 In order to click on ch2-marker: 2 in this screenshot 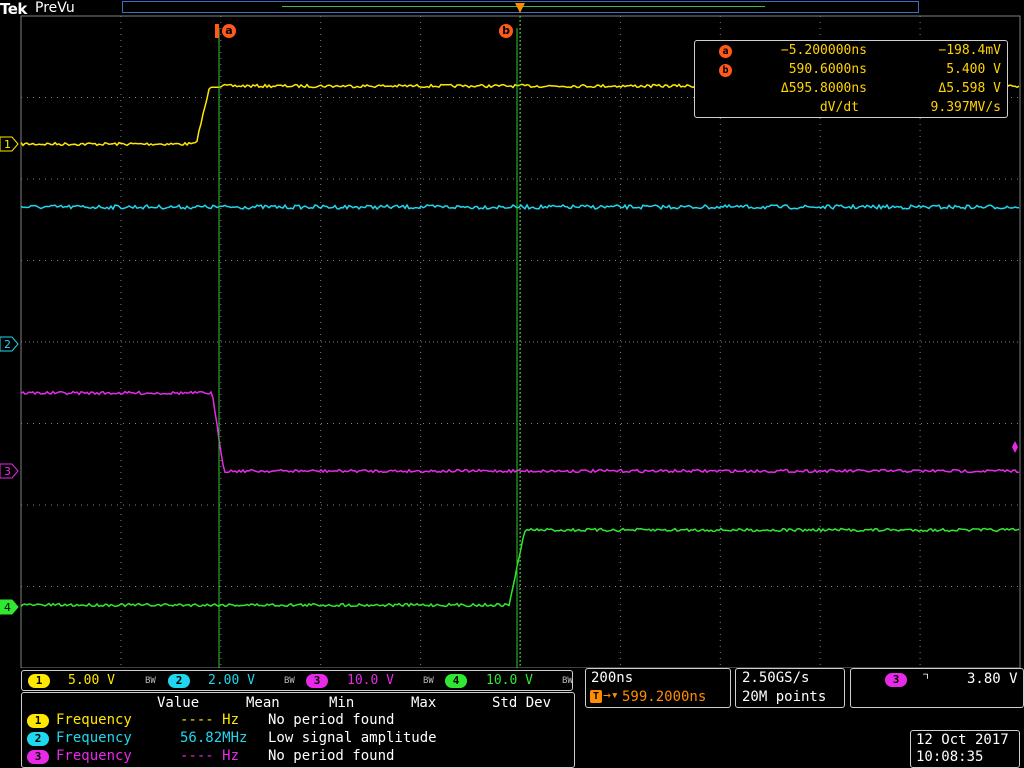, I will do `click(9, 344)`.